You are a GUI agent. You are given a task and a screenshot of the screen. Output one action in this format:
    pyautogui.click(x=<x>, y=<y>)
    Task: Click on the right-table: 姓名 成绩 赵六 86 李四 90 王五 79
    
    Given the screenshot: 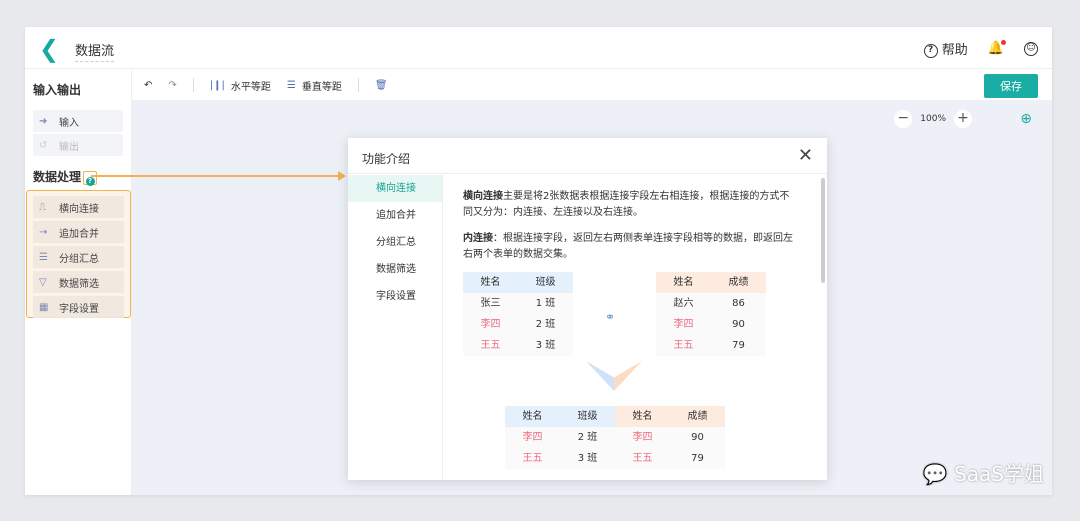 What is the action you would take?
    pyautogui.click(x=711, y=314)
    